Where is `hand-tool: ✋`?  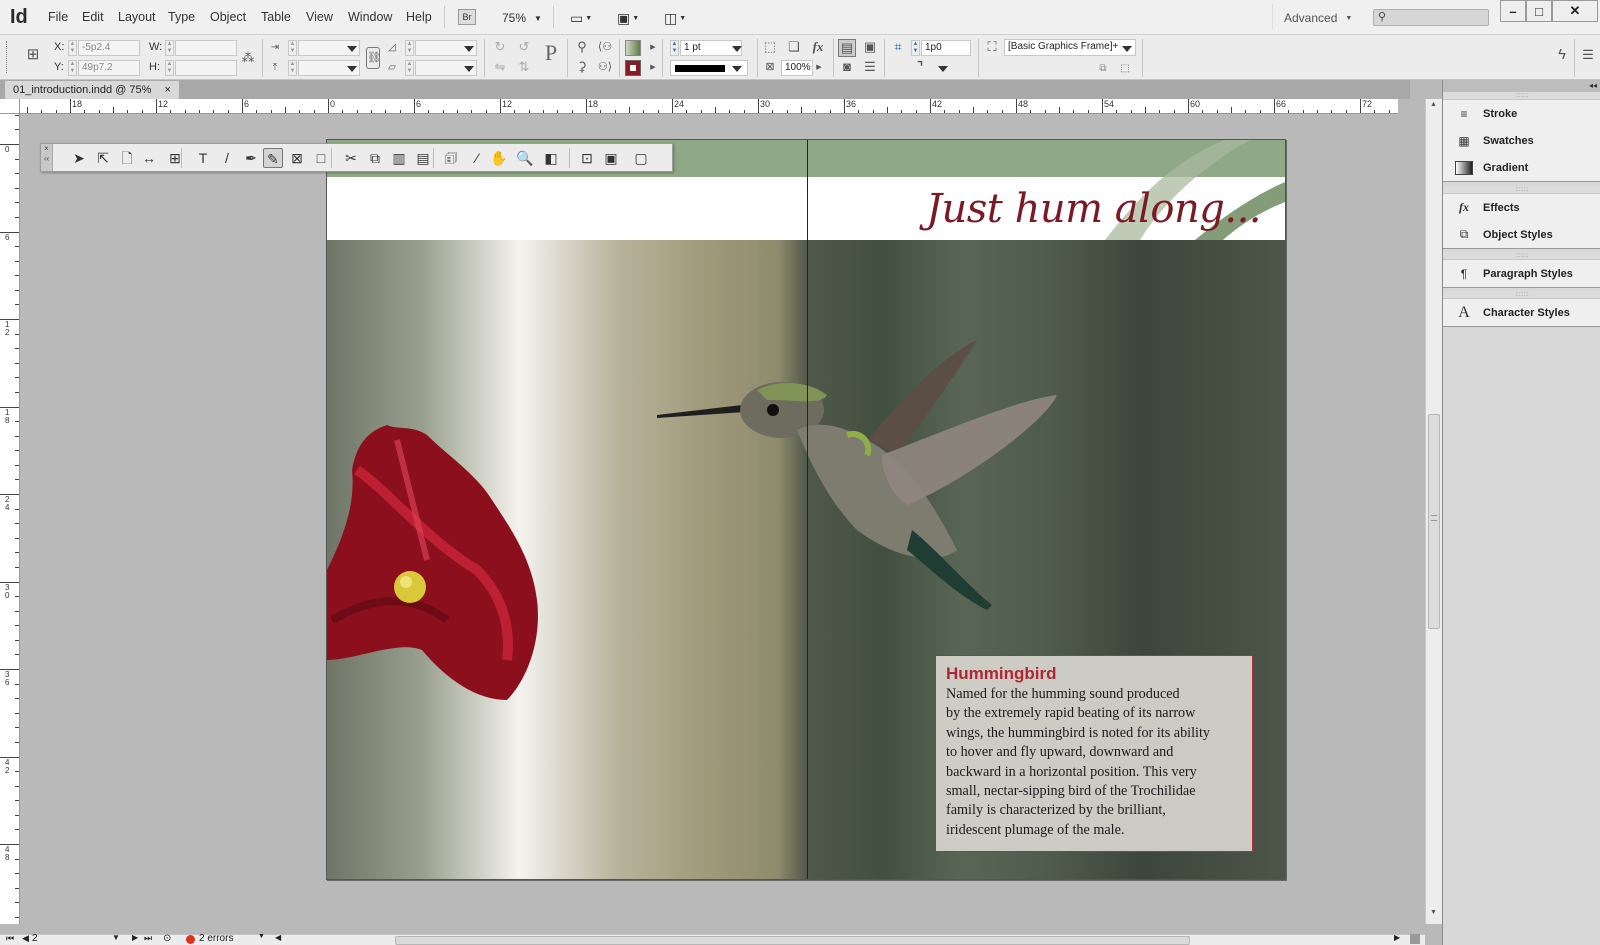 hand-tool: ✋ is located at coordinates (499, 158).